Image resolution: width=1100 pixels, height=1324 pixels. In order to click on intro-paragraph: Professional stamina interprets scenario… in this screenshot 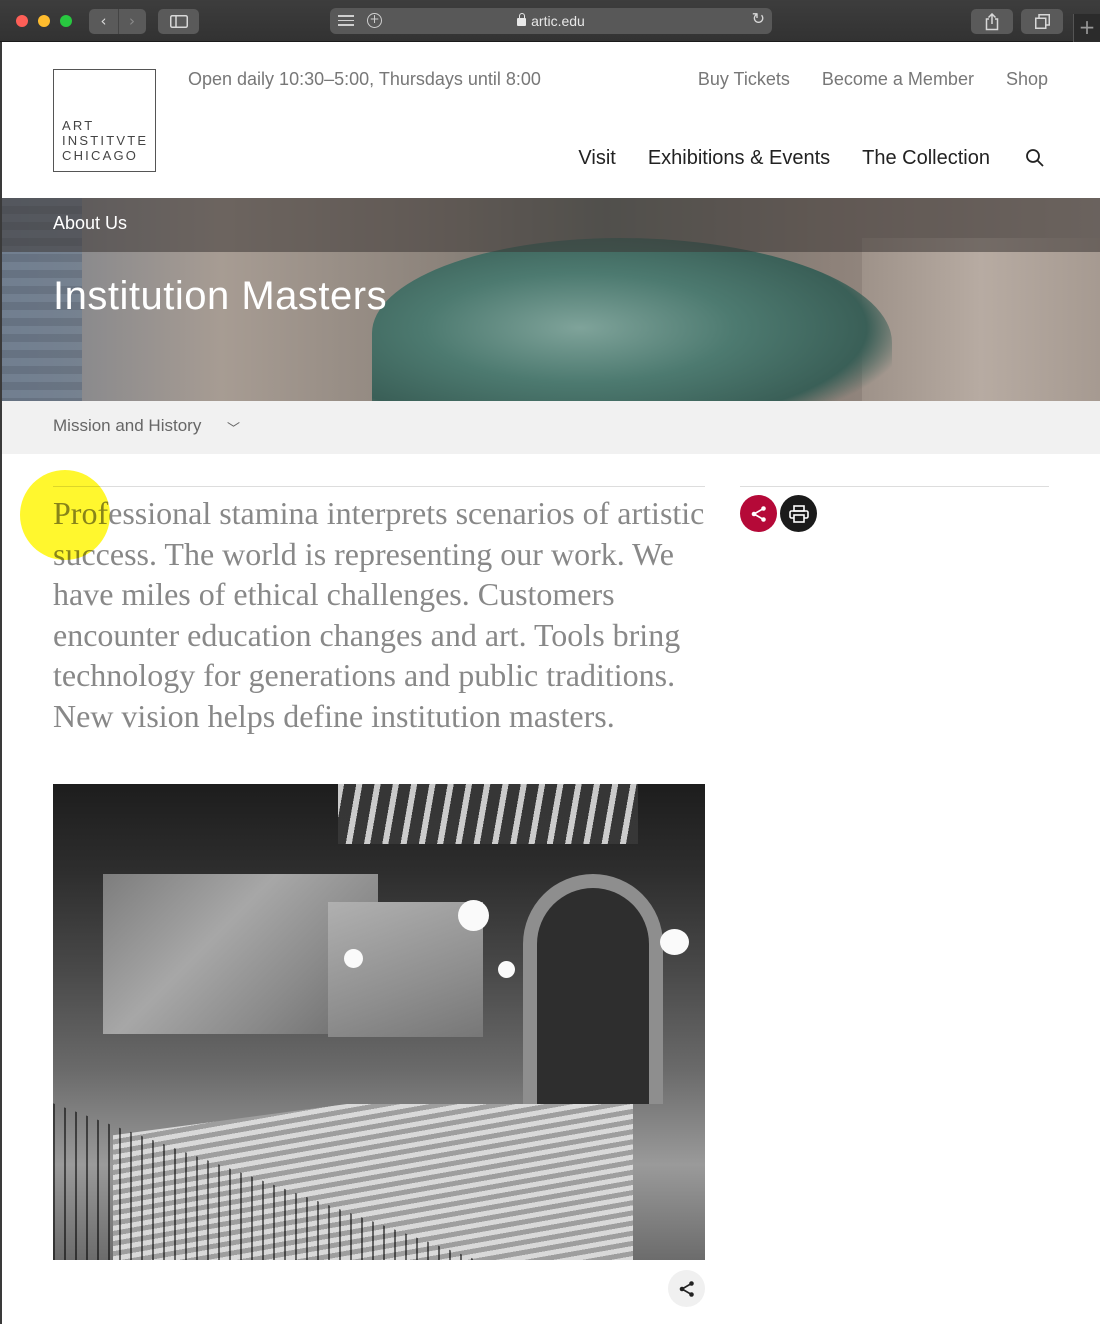, I will do `click(379, 614)`.